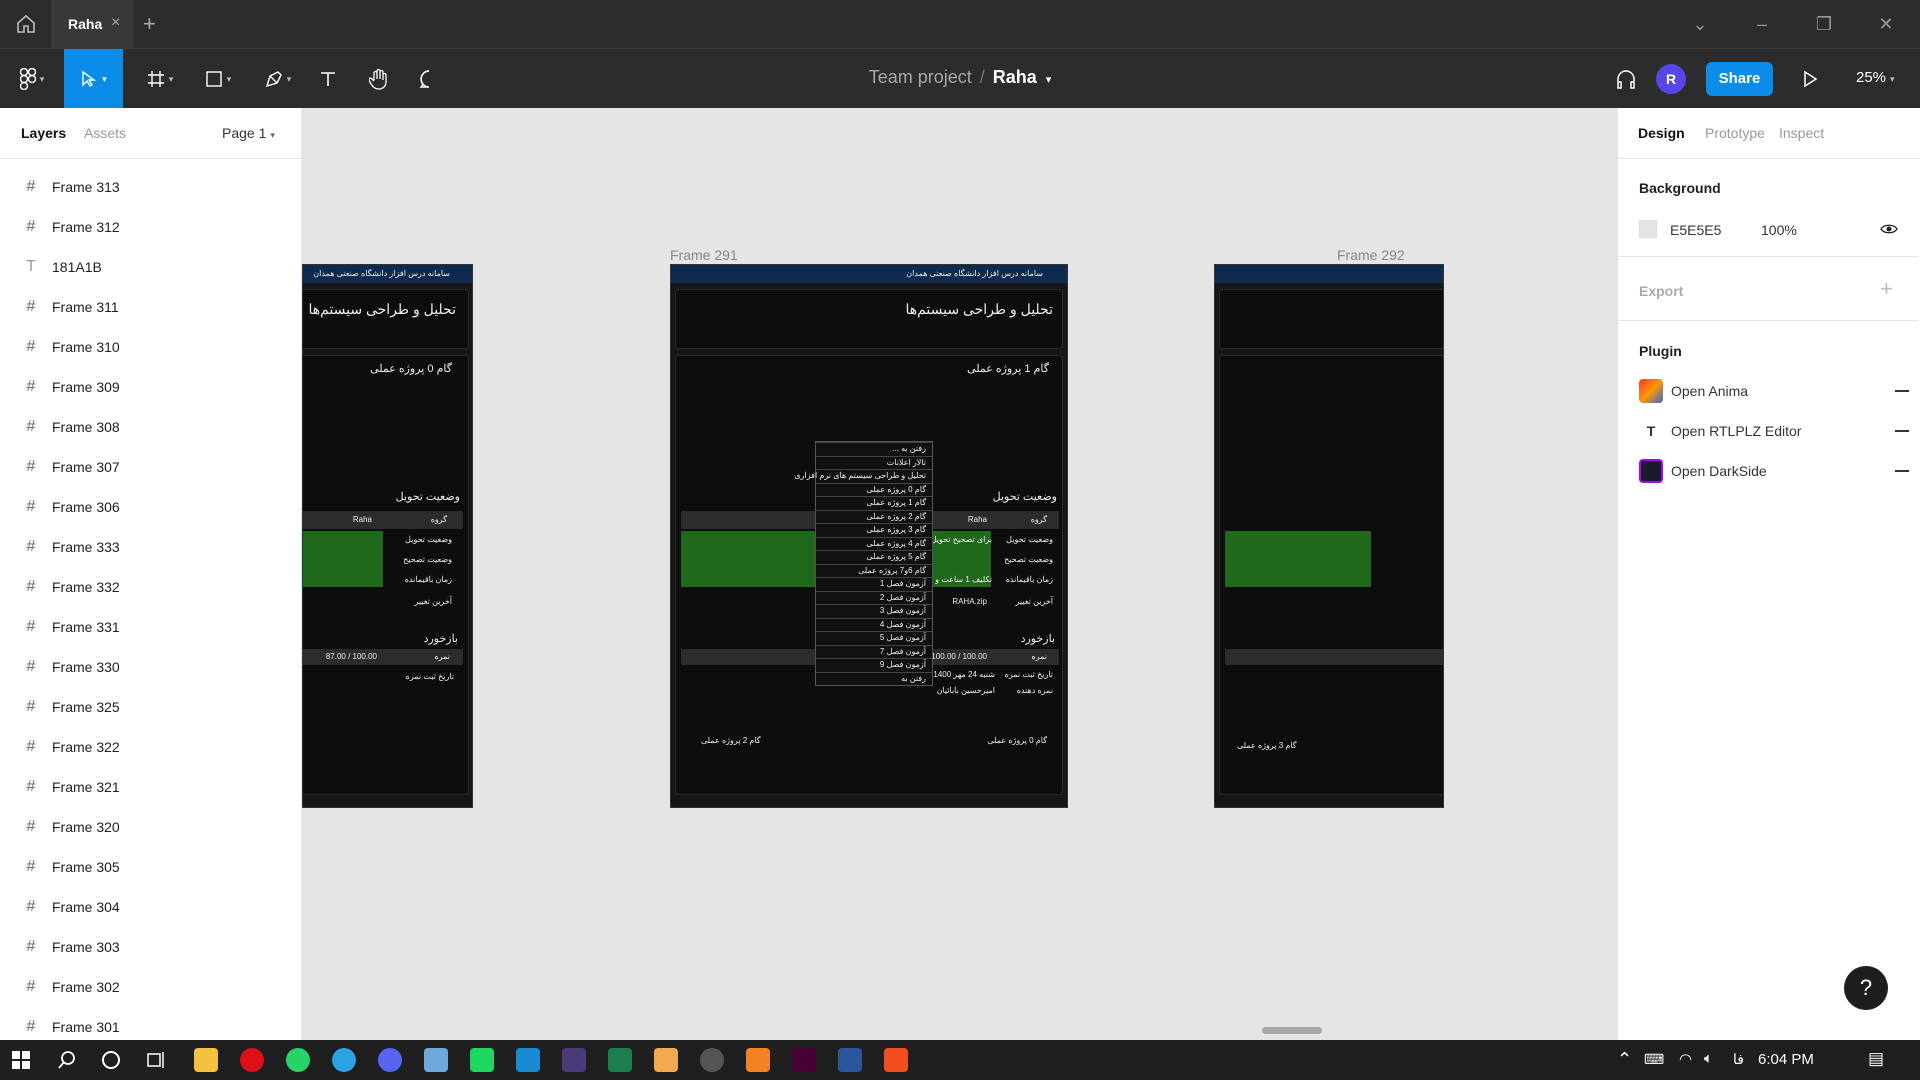 The width and height of the screenshot is (1920, 1080). Describe the element at coordinates (1774, 473) in the screenshot. I see `plugin-item: Open DarkSide` at that location.